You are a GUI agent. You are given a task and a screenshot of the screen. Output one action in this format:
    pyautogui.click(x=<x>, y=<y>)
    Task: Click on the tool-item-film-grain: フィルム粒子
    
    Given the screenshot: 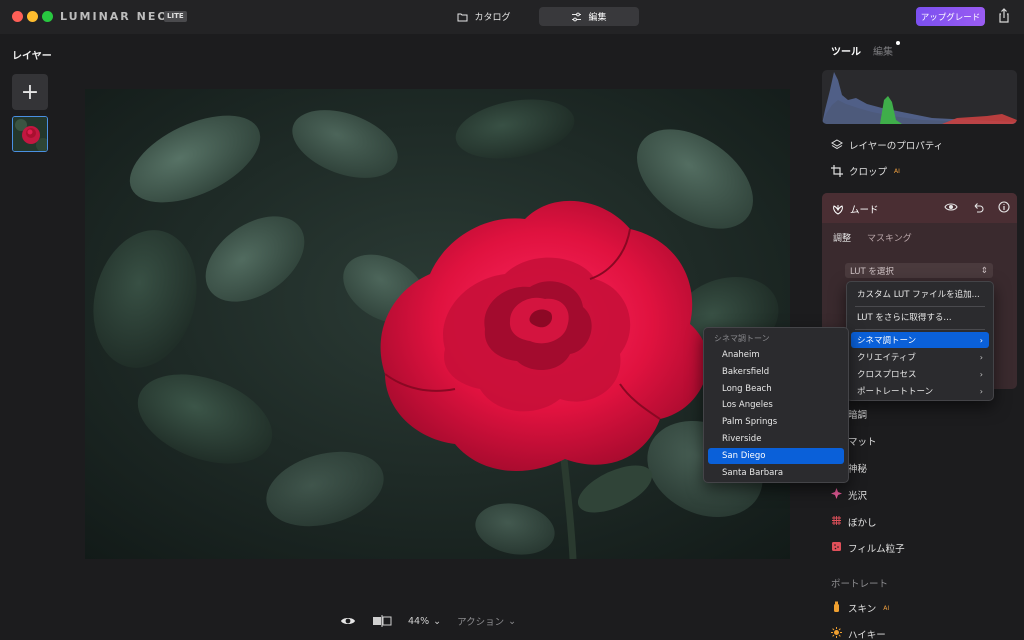 What is the action you would take?
    pyautogui.click(x=868, y=548)
    